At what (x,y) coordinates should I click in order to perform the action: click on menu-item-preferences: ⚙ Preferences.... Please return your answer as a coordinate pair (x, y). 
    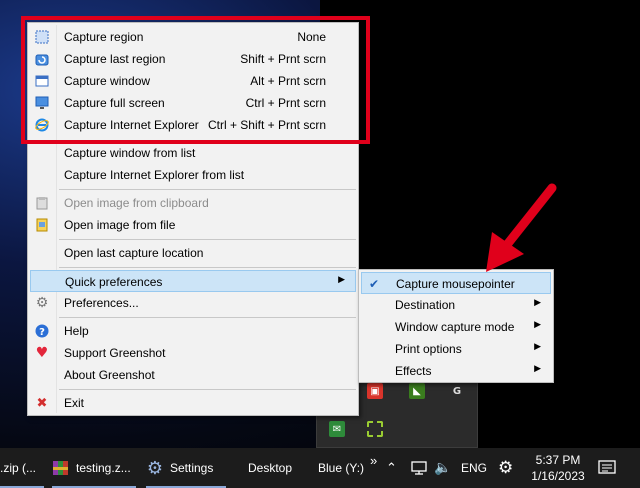
    Looking at the image, I should click on (193, 303).